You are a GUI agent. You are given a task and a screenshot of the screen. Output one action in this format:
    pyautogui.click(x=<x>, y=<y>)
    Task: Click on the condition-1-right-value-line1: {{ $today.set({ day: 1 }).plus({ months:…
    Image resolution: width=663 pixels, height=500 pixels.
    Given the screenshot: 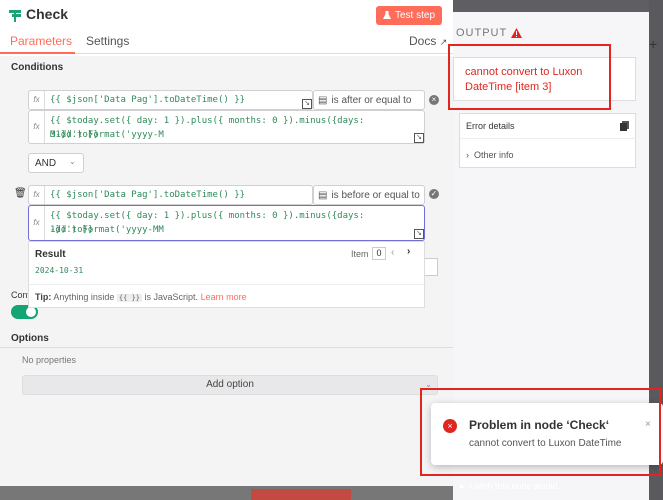 What is the action you would take?
    pyautogui.click(x=207, y=128)
    